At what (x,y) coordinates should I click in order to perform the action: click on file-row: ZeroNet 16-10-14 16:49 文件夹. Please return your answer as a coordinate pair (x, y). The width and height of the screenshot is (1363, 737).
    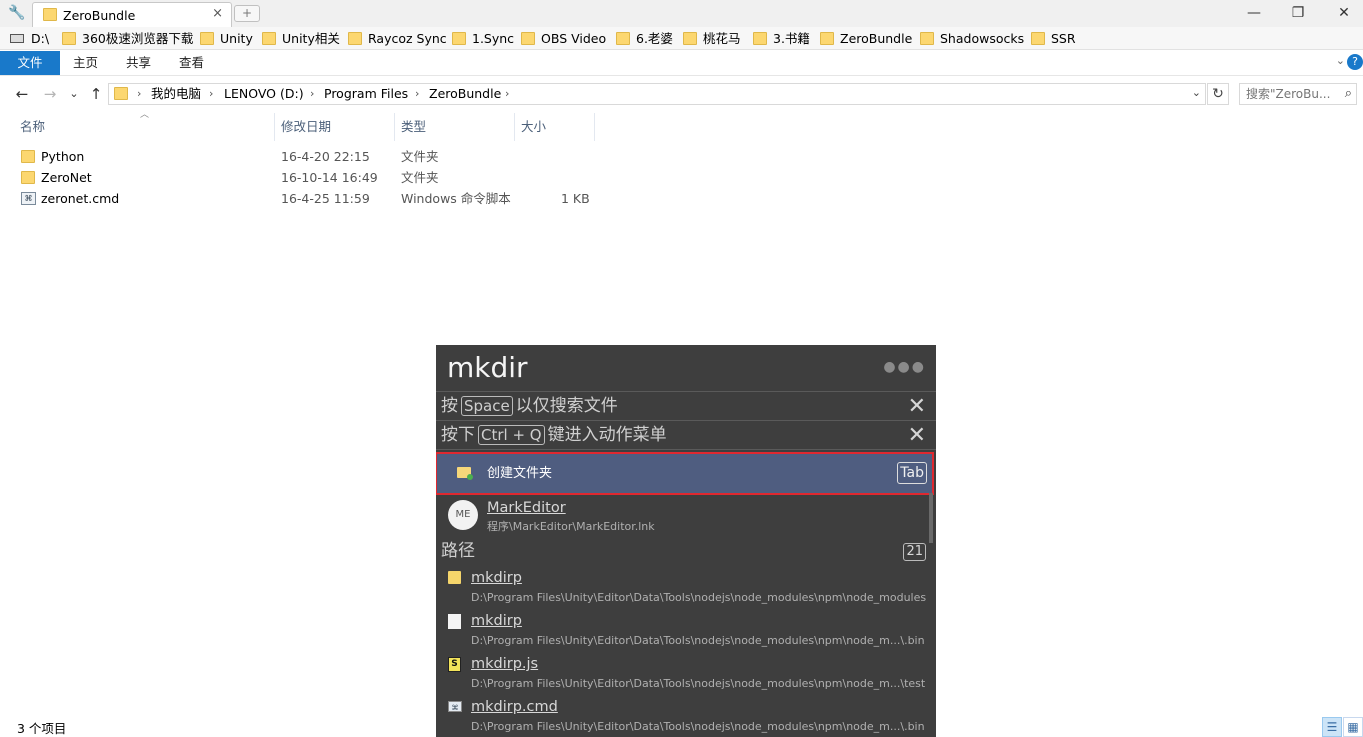
    Looking at the image, I should click on (316, 177).